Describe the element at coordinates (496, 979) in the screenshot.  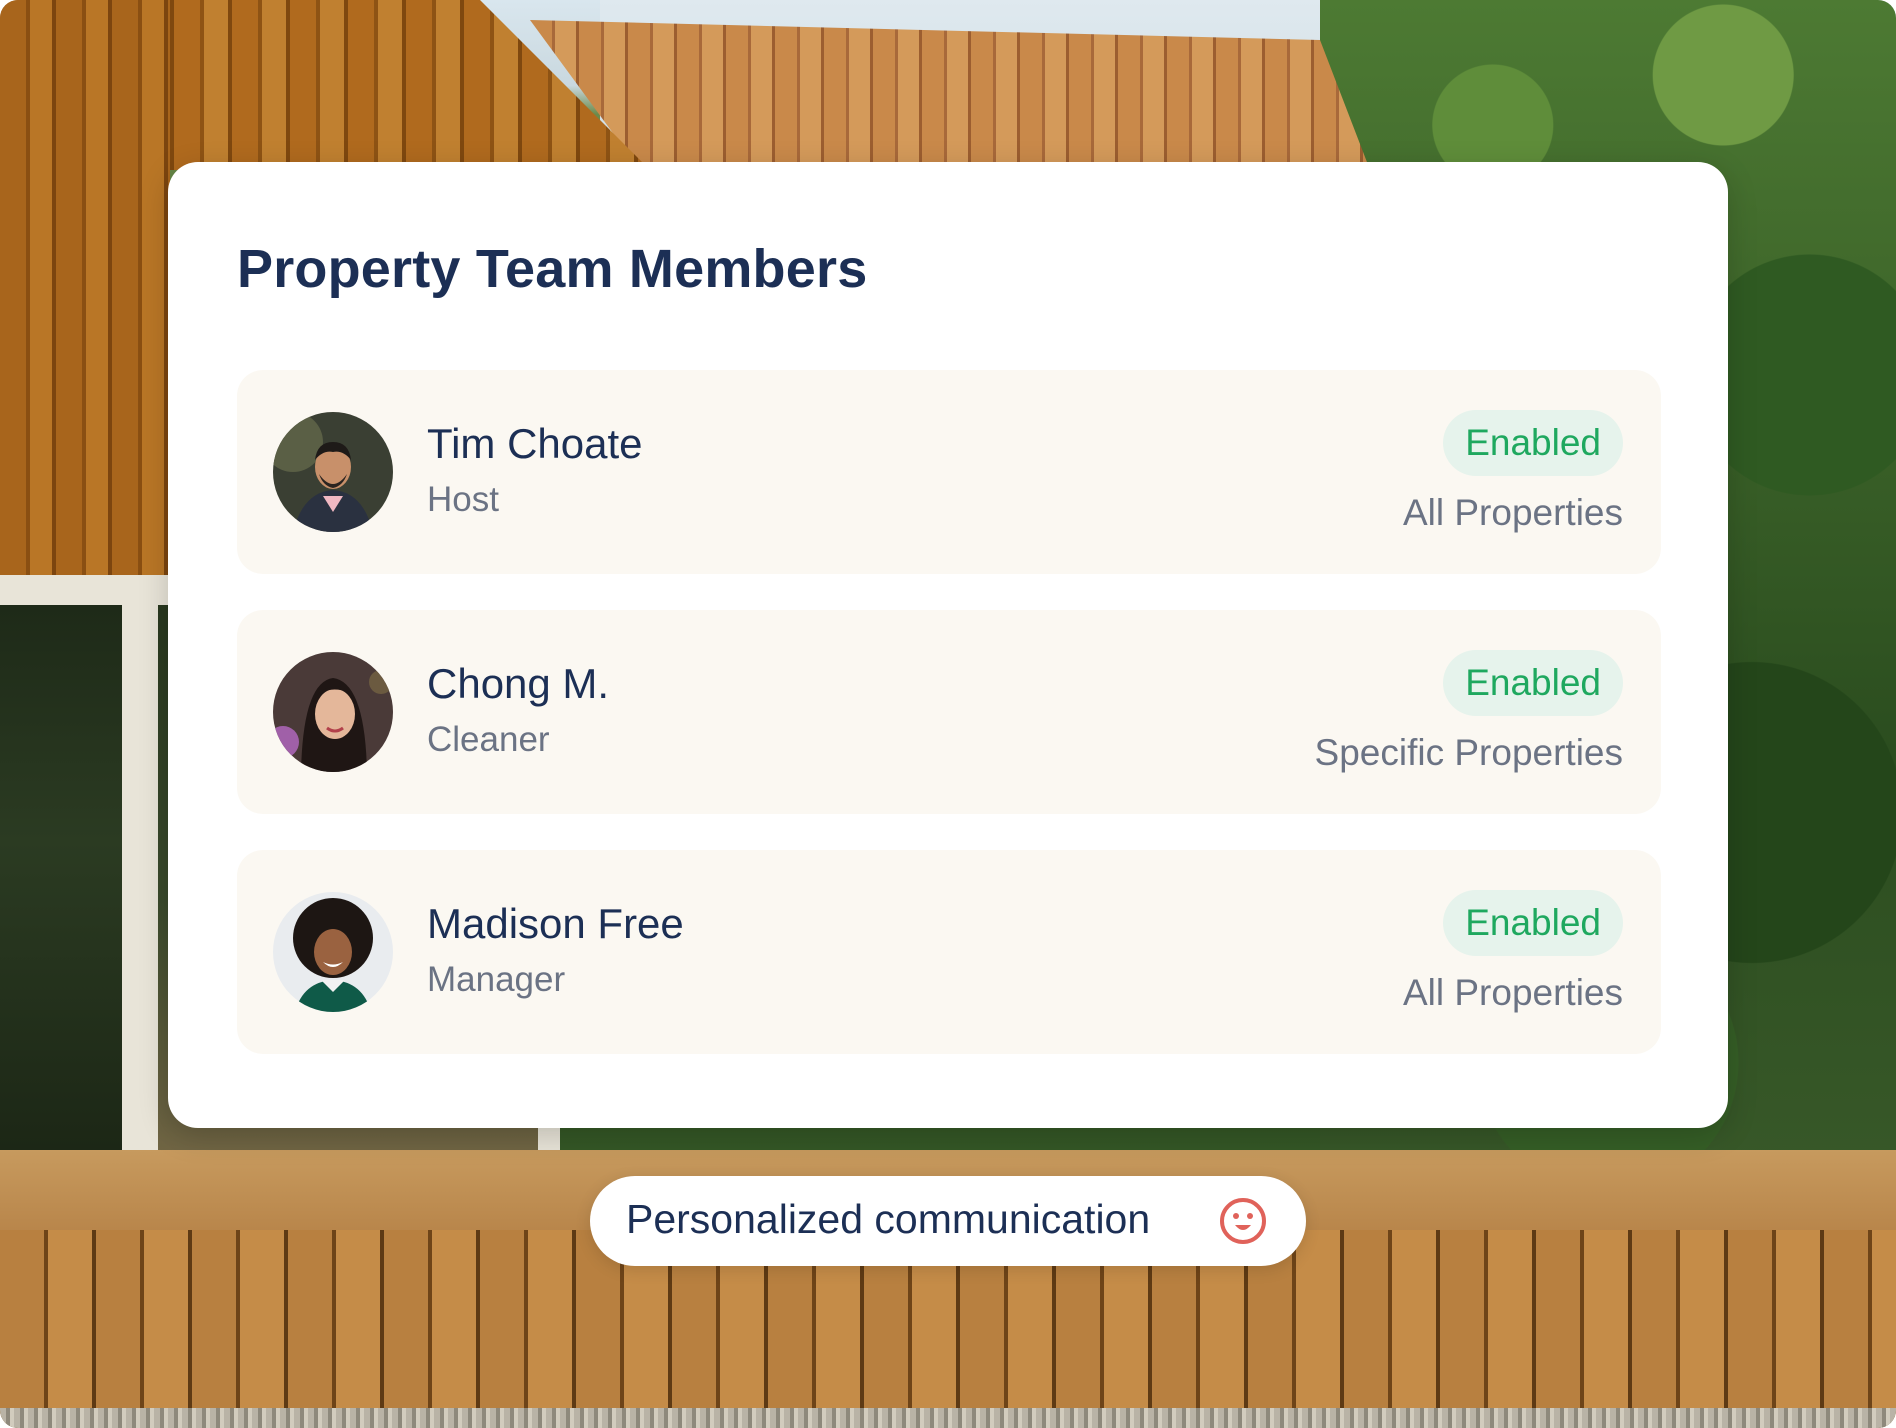
I see `member-role: Manager` at that location.